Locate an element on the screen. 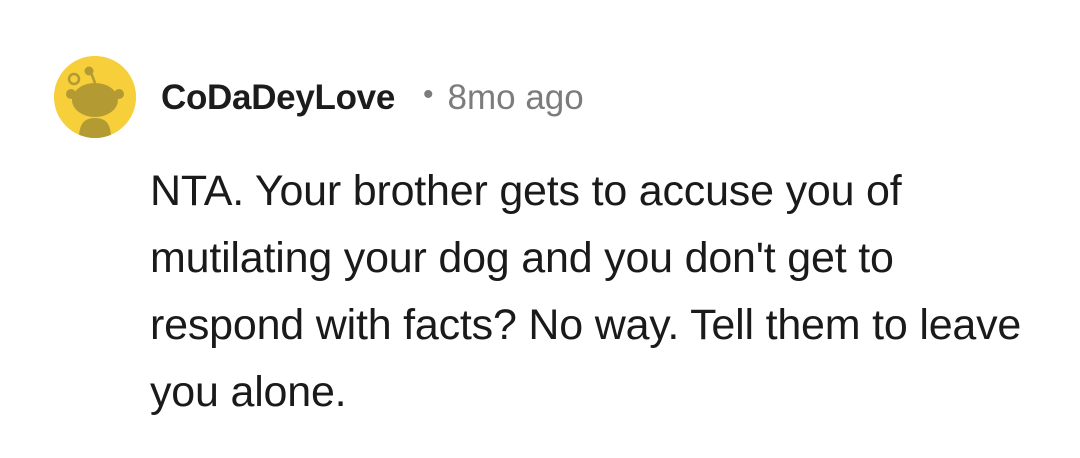 This screenshot has width=1080, height=458. snoo-avatar-icon is located at coordinates (95, 97).